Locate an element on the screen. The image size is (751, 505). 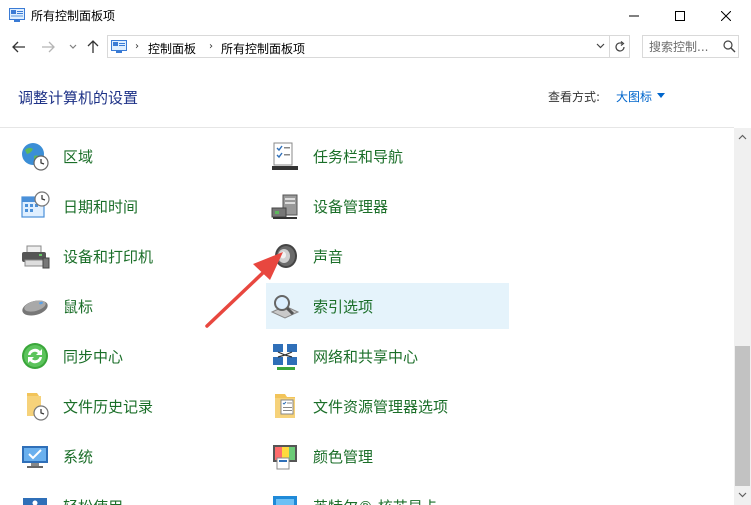
minimize-icon is located at coordinates (634, 15).